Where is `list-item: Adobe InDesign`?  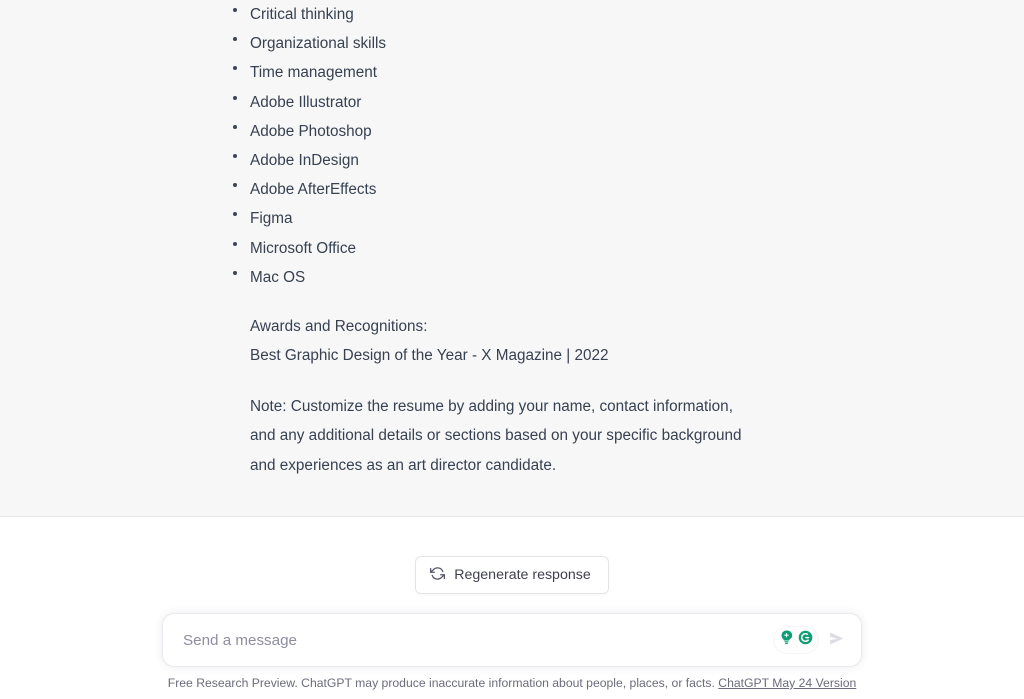 list-item: Adobe InDesign is located at coordinates (598, 160).